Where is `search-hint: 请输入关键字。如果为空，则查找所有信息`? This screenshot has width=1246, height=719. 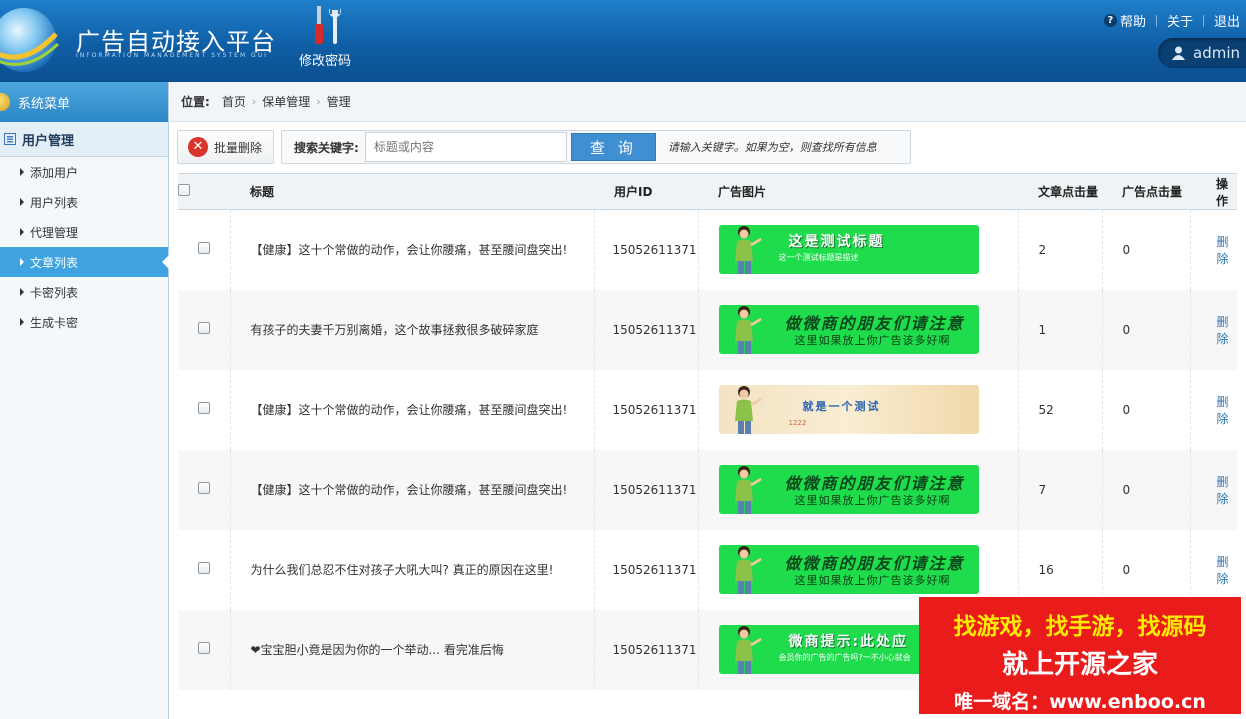 search-hint: 请输入关键字。如果为空，则查找所有信息 is located at coordinates (772, 147).